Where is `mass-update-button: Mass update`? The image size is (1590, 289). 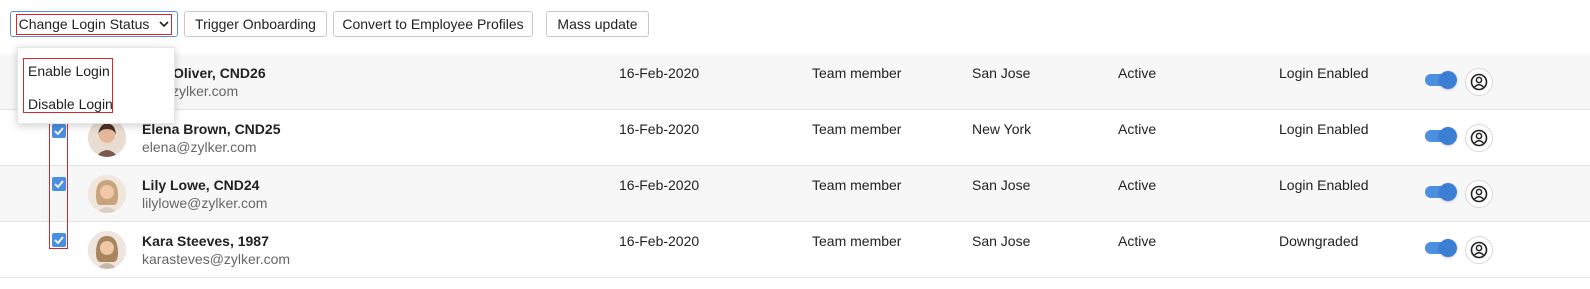 mass-update-button: Mass update is located at coordinates (597, 24).